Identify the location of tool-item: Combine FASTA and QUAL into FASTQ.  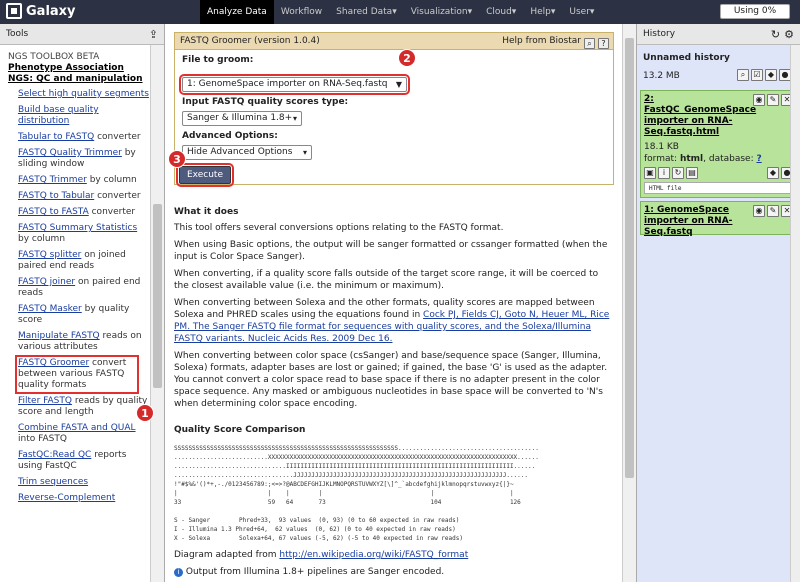
(84, 434).